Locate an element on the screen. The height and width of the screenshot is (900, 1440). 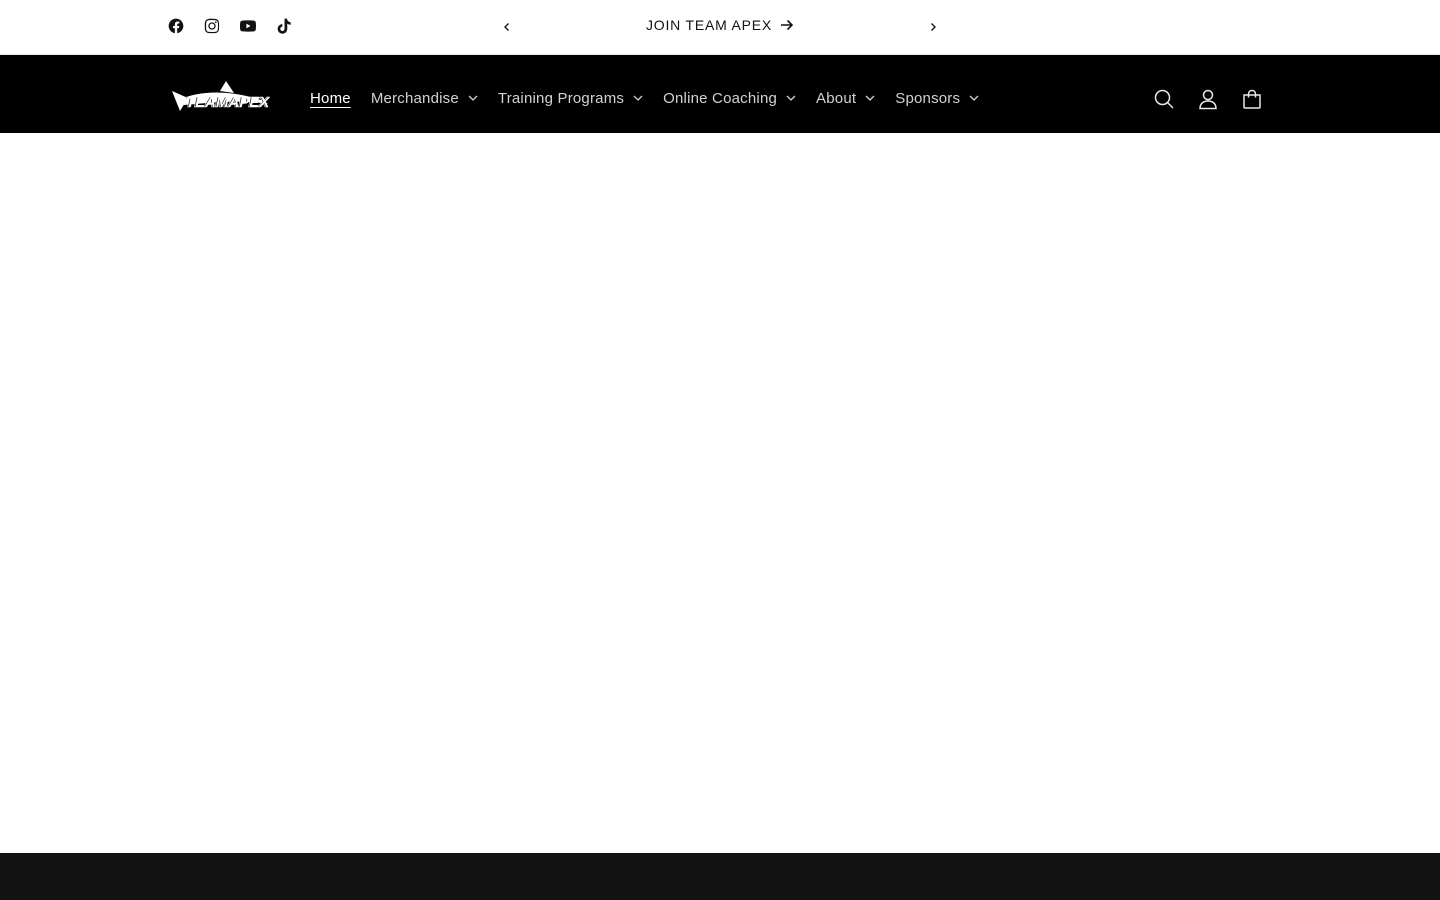
account-icon is located at coordinates (1208, 99).